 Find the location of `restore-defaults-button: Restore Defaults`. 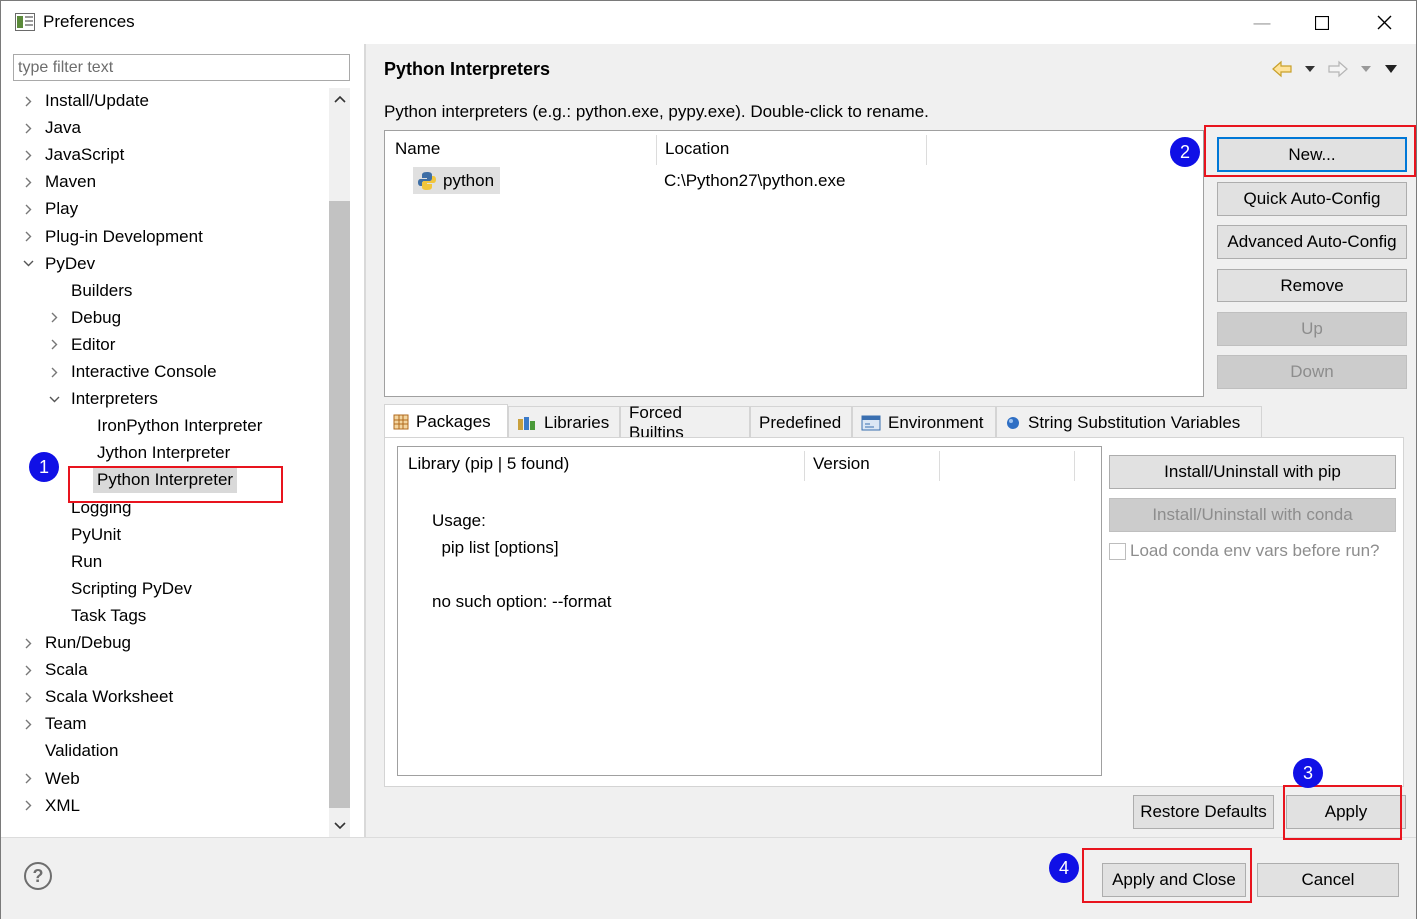

restore-defaults-button: Restore Defaults is located at coordinates (1203, 812).